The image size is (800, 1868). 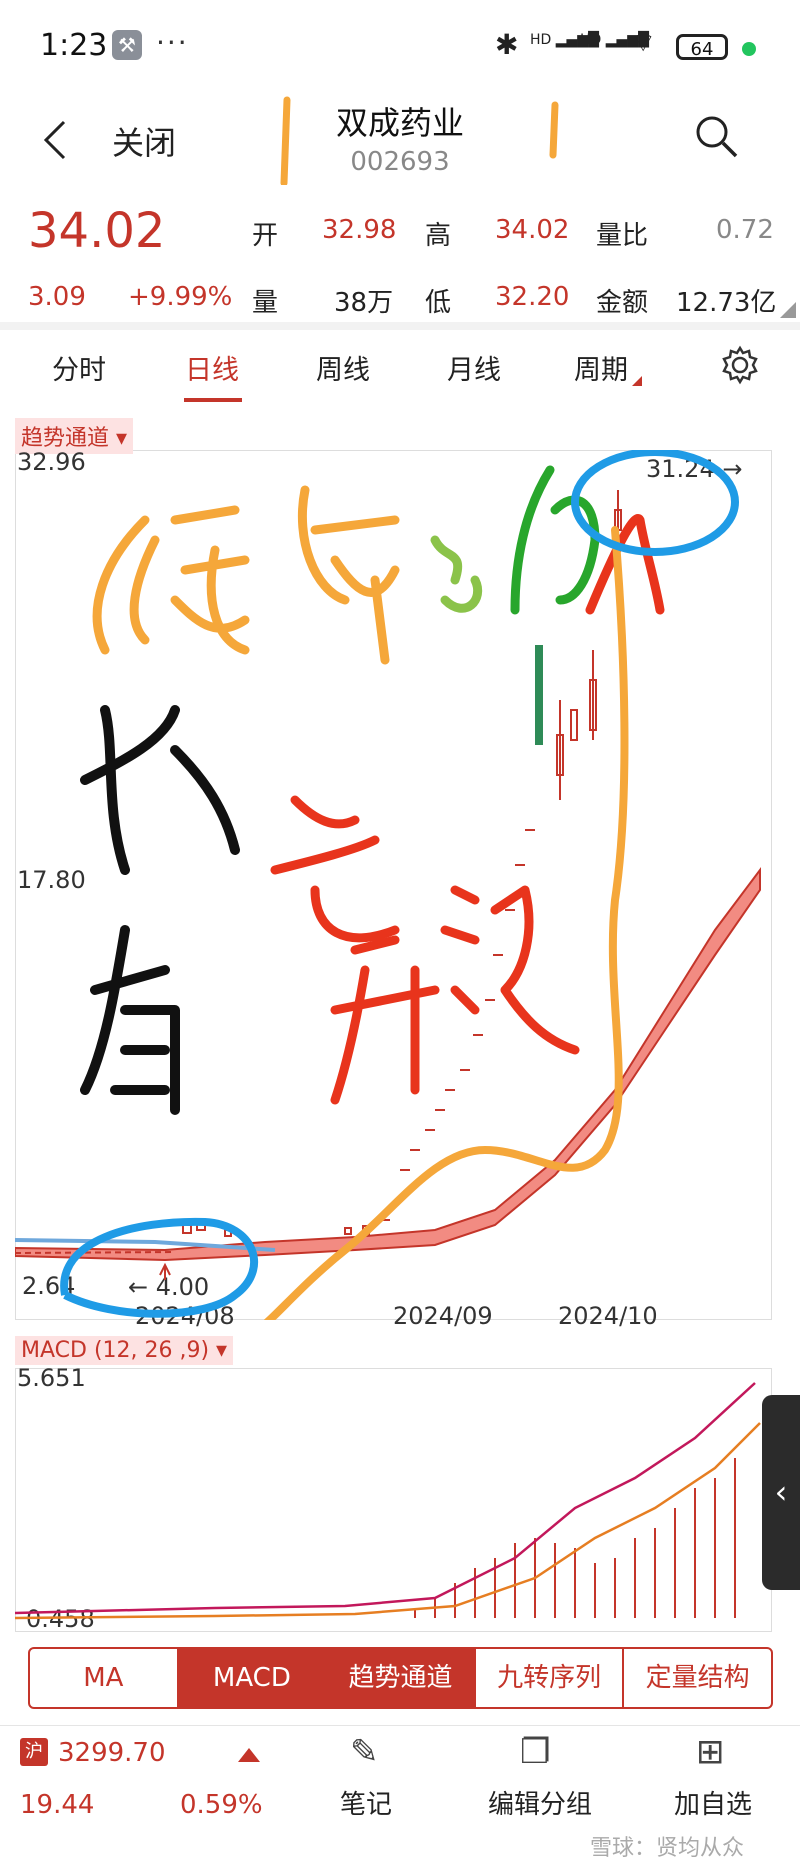 I want to click on tab-period: 周期, so click(x=601, y=367).